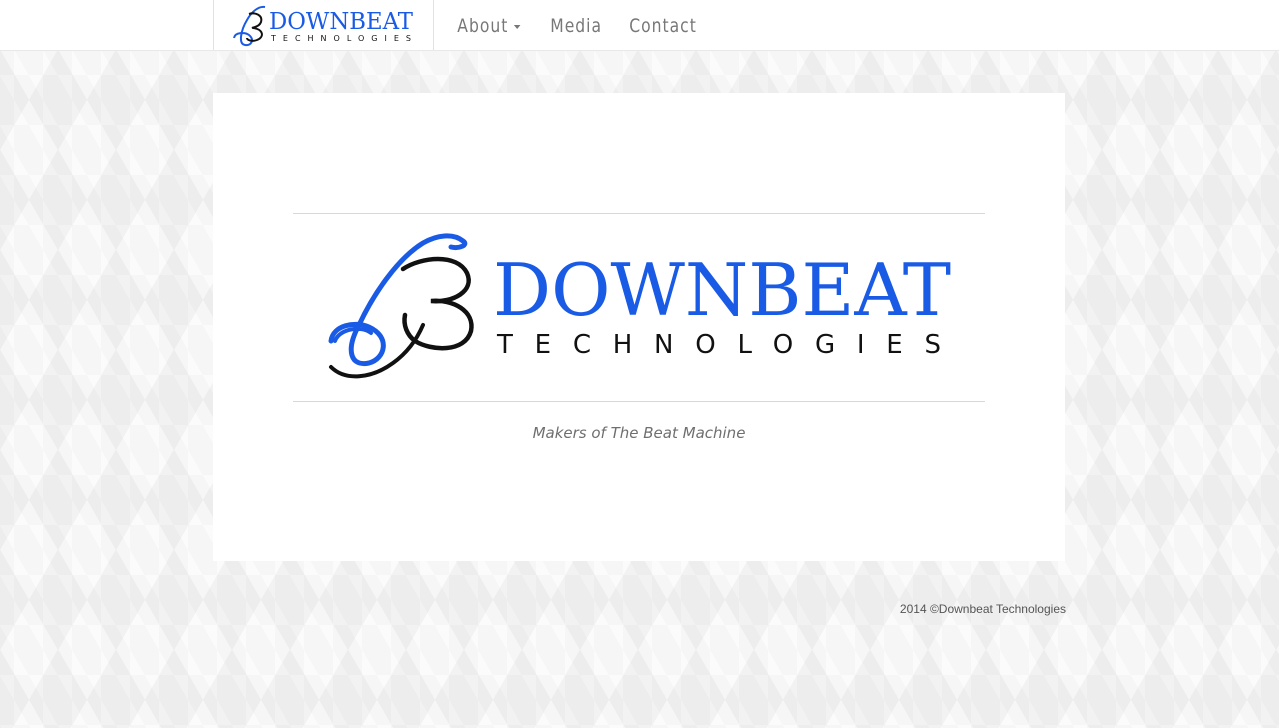 The height and width of the screenshot is (728, 1279). I want to click on hero-tagline: Makers of The Beat Machine, so click(639, 433).